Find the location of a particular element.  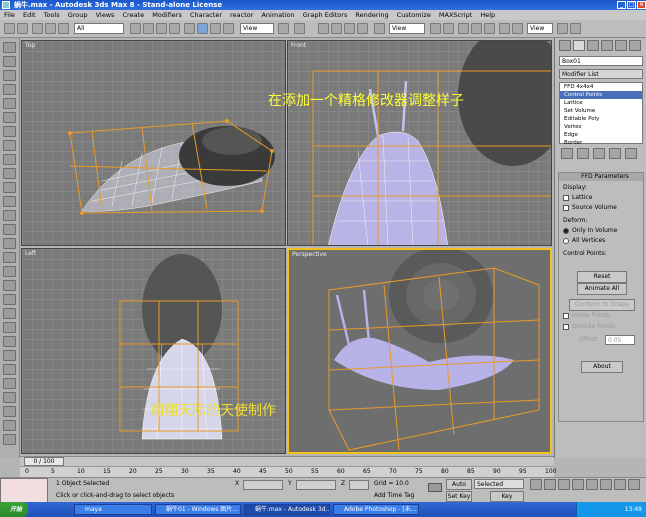

select-rotate-icon is located at coordinates (215, 28).